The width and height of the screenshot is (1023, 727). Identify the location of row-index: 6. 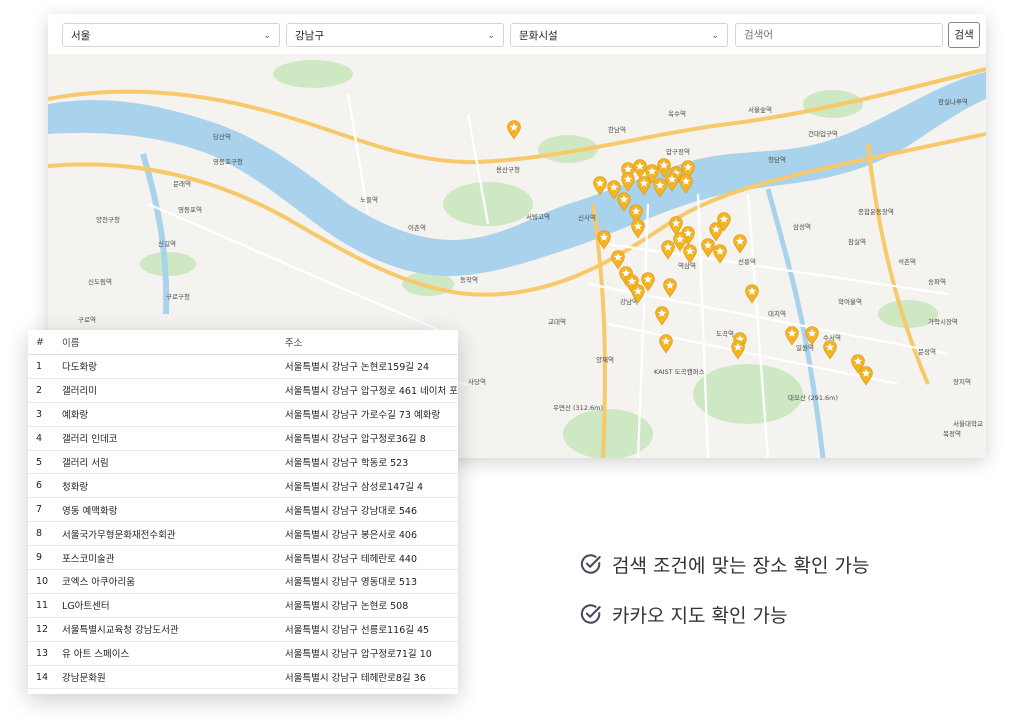
(45, 486).